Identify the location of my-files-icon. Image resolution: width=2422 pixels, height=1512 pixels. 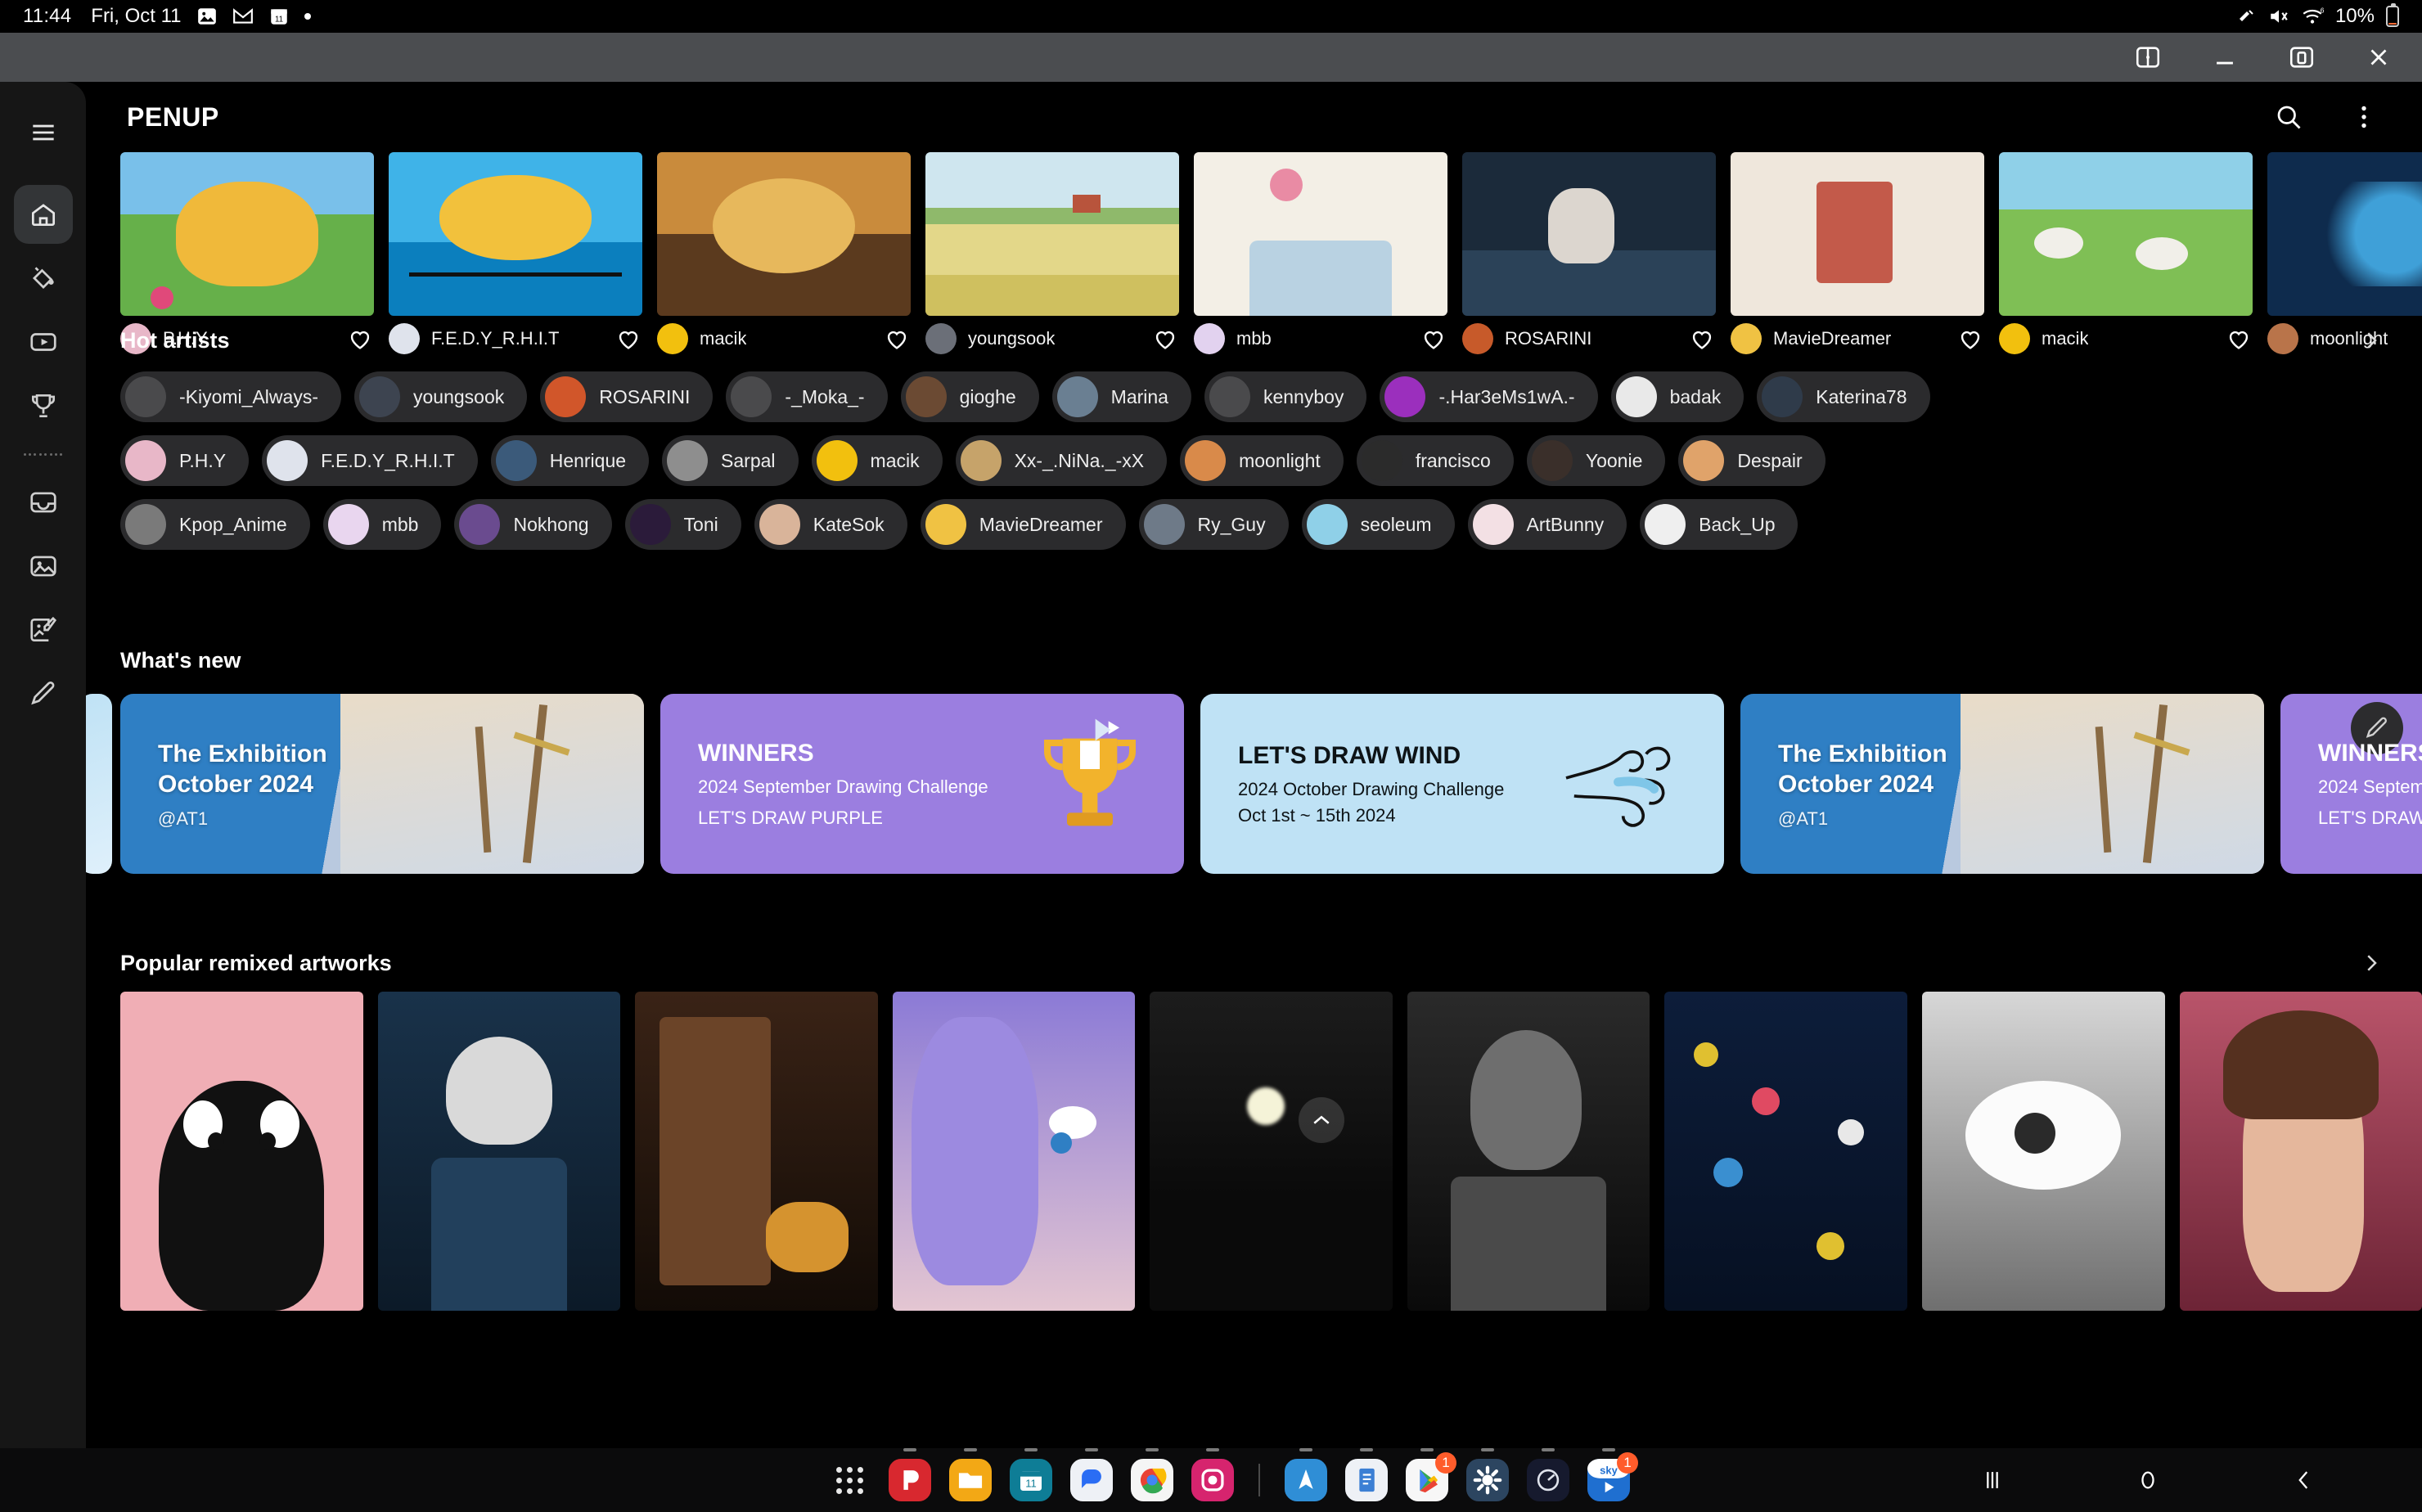
(970, 1476).